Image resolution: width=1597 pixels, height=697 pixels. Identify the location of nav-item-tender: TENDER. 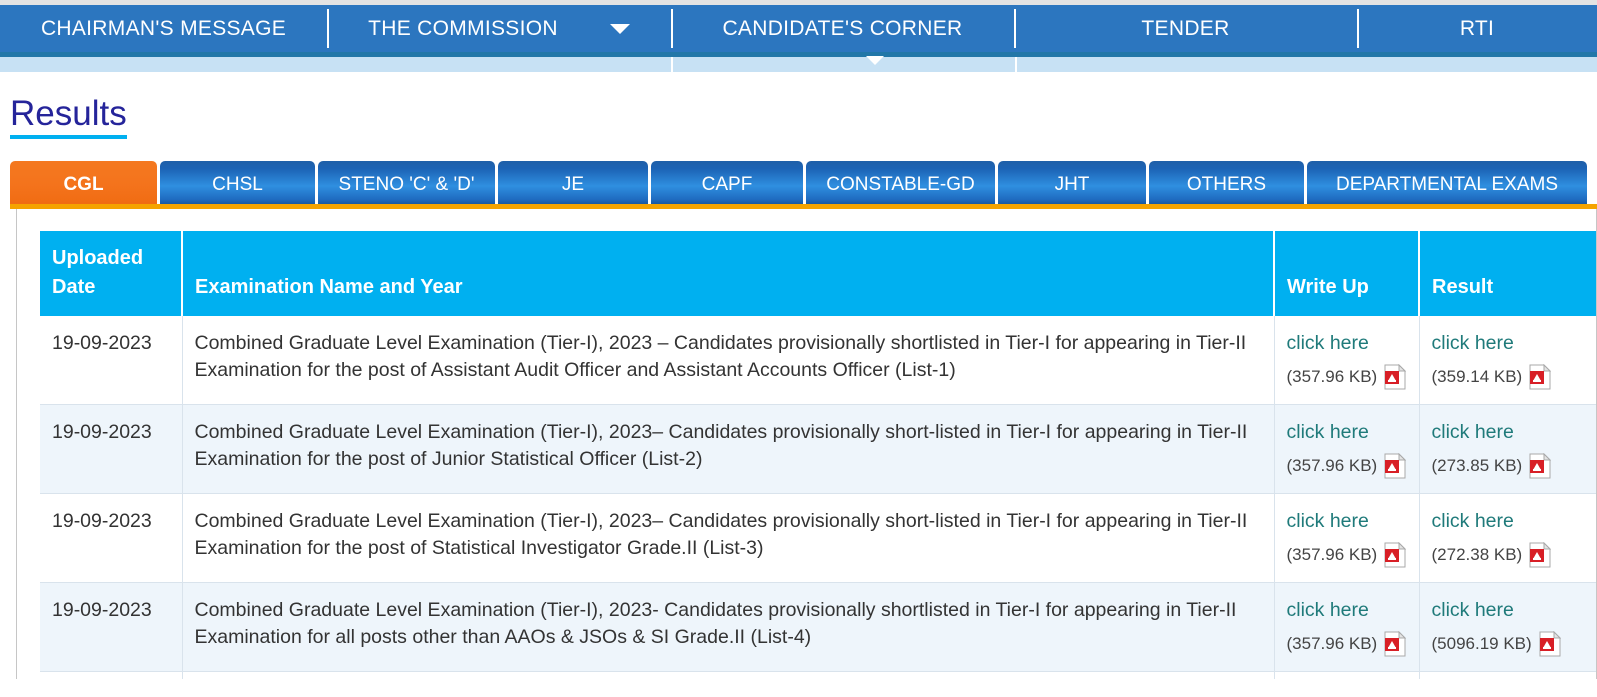
(1185, 28).